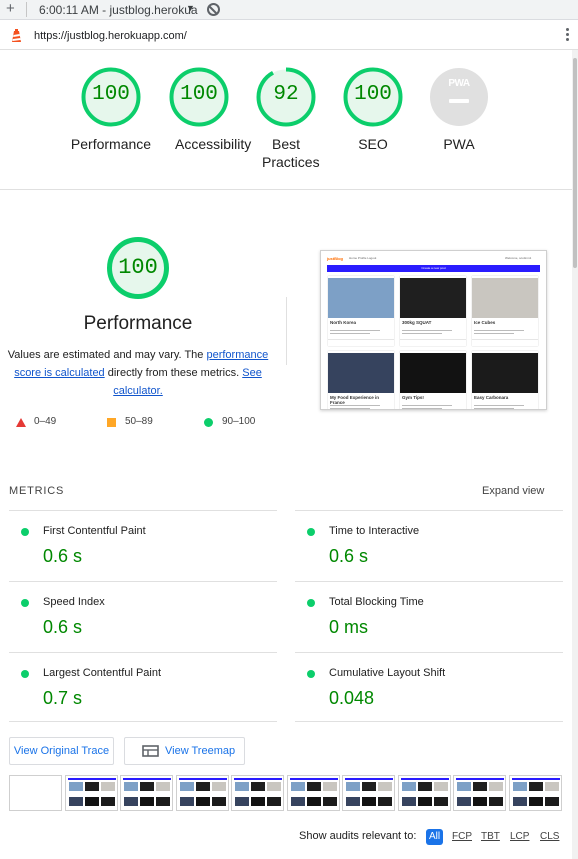  I want to click on metric-value: 0 ms, so click(349, 627).